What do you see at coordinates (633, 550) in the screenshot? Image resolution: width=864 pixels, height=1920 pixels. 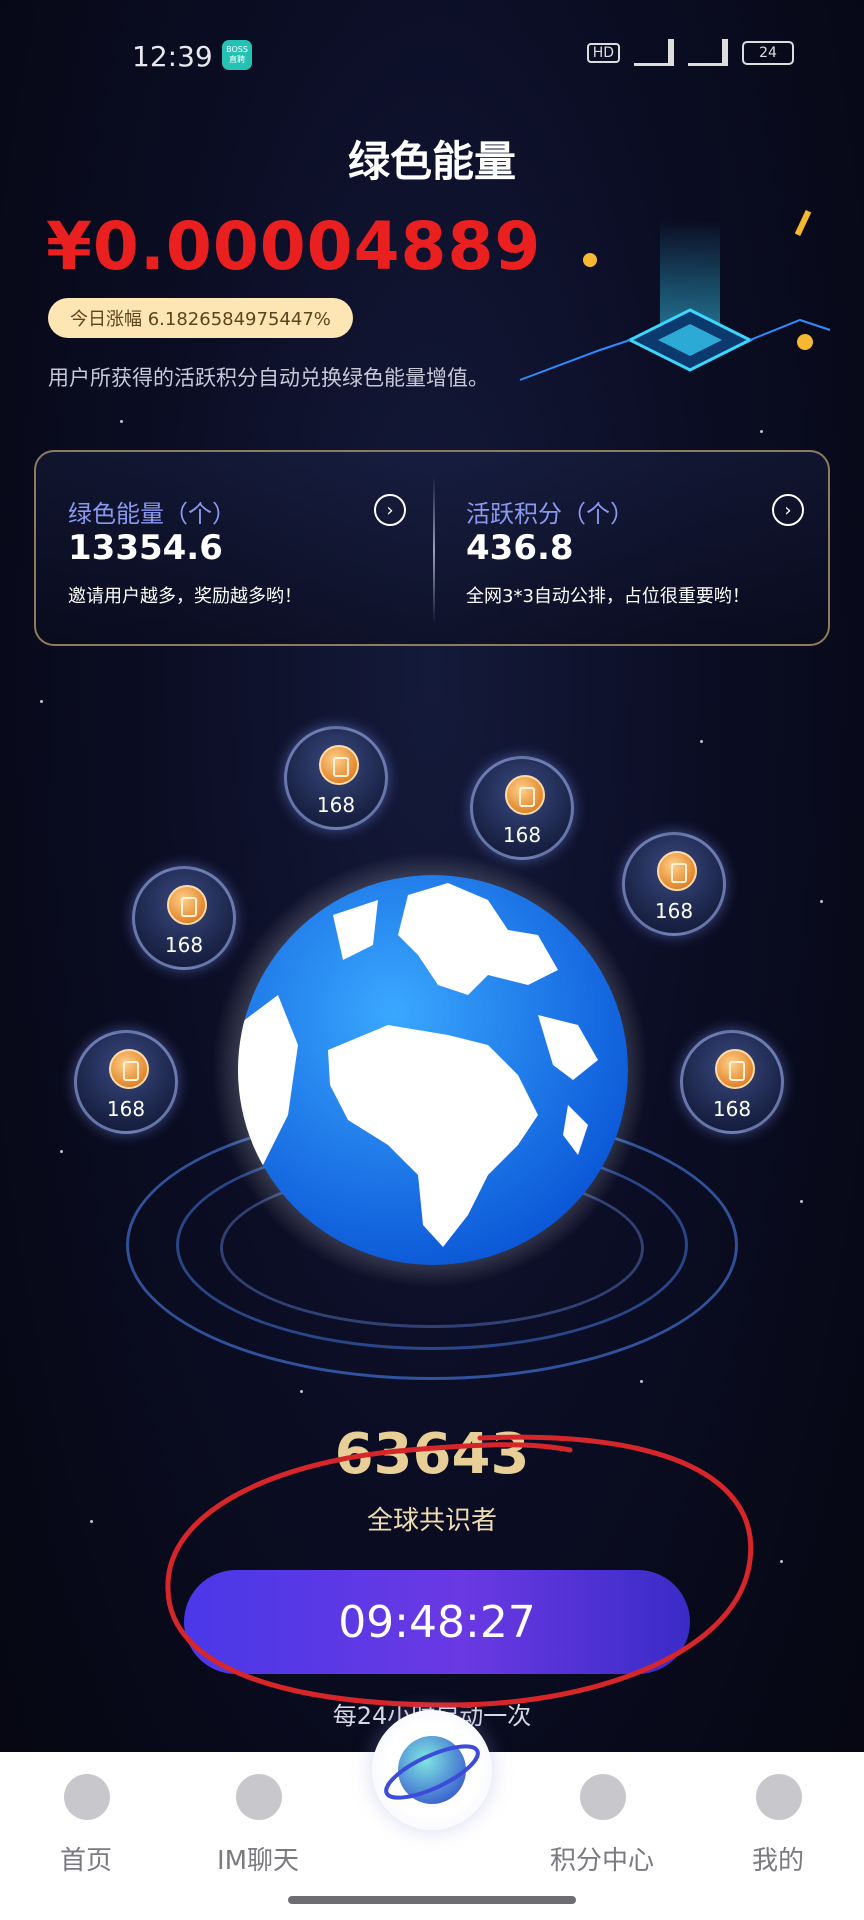 I see `active-points-panel: 活跃积分（个） 436.8 全网3*3自动公排，占位很重要哟！ ›` at bounding box center [633, 550].